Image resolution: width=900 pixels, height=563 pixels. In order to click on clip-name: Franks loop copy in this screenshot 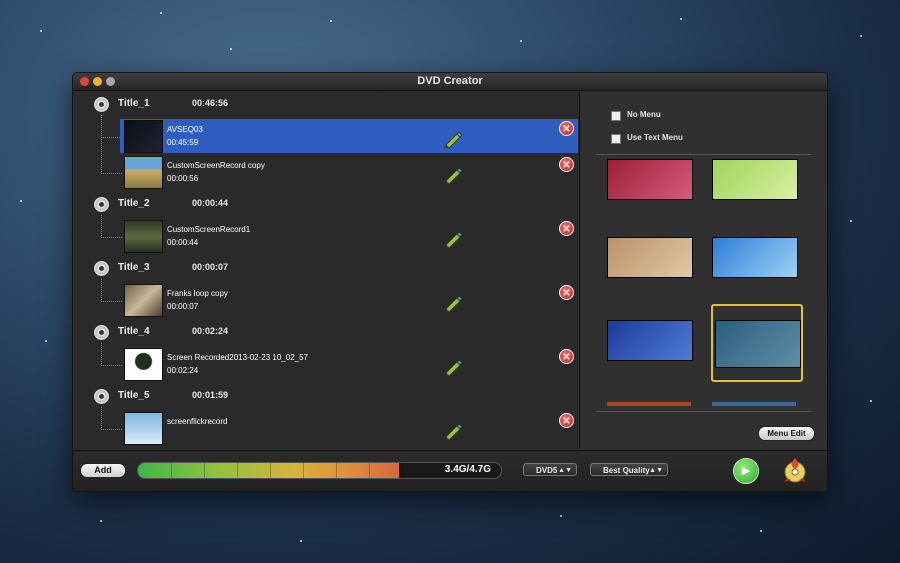, I will do `click(197, 293)`.